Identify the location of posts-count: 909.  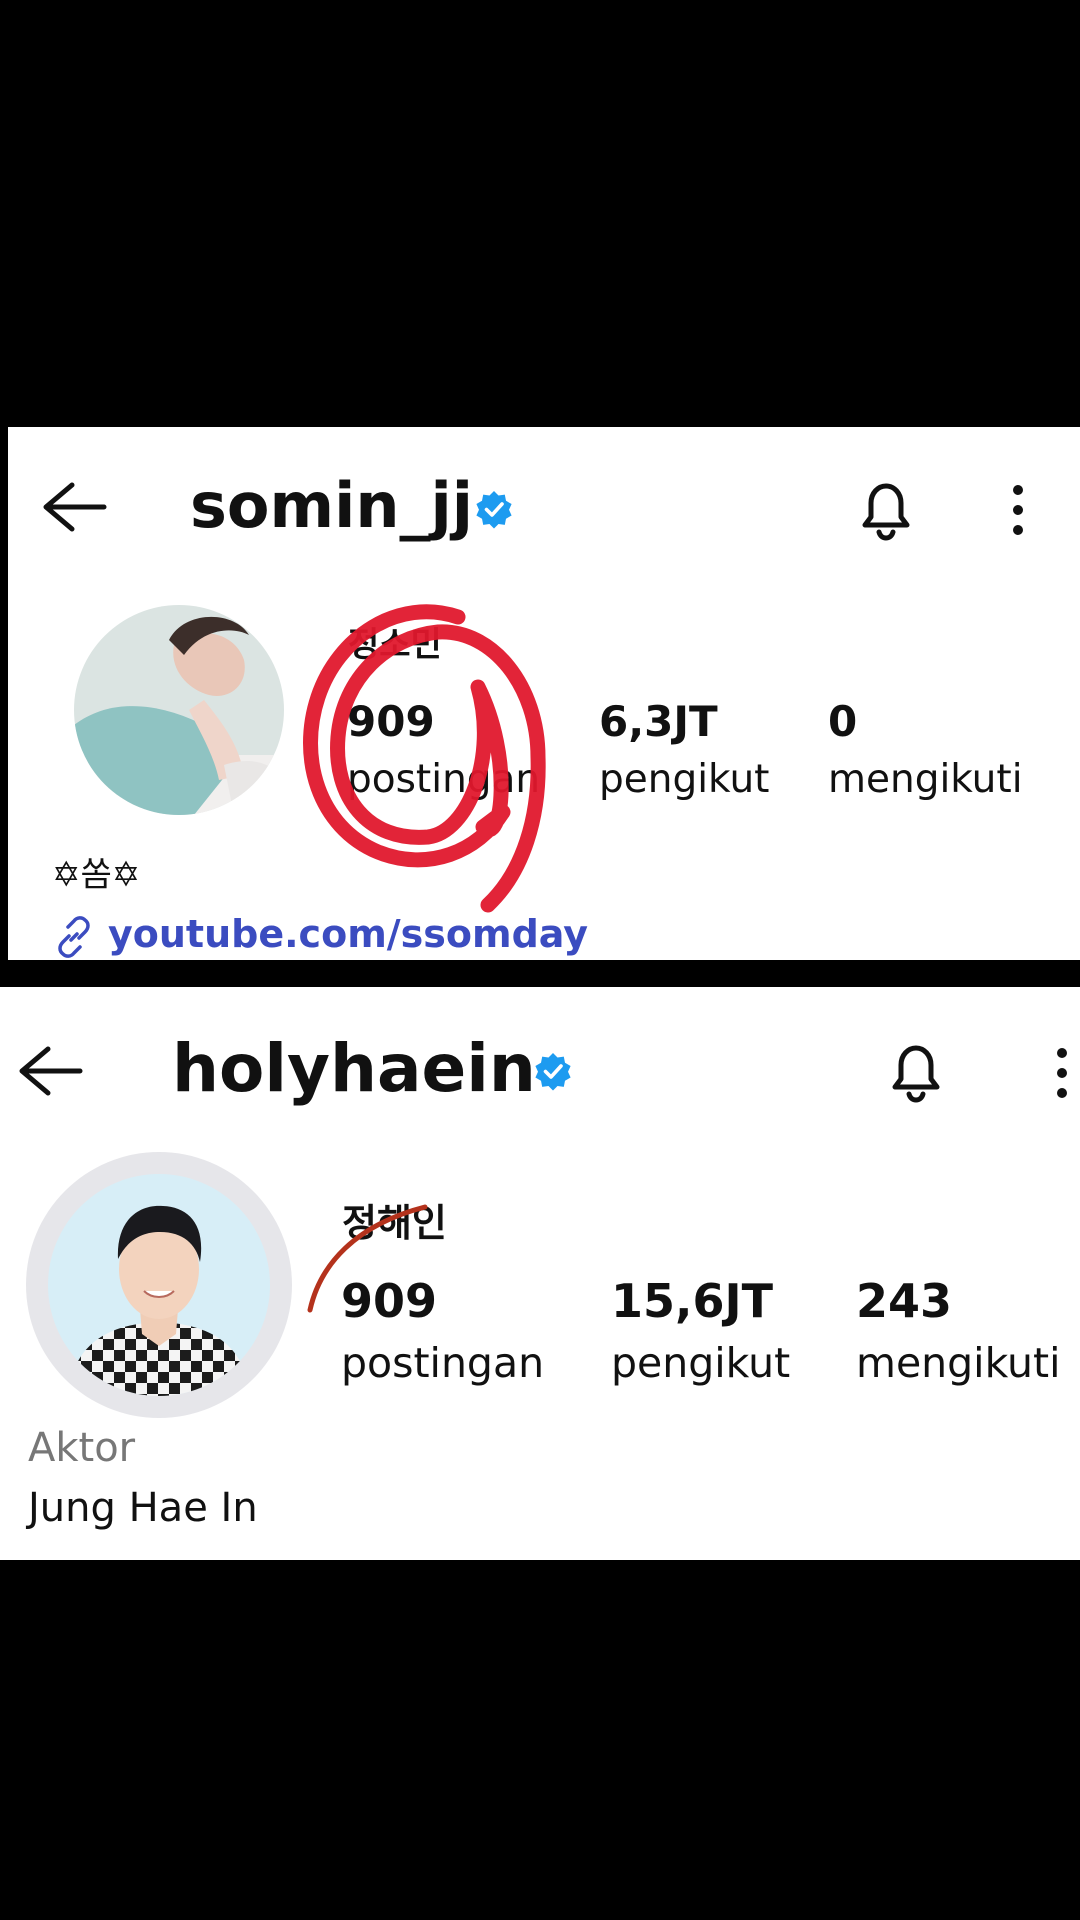
(389, 1301).